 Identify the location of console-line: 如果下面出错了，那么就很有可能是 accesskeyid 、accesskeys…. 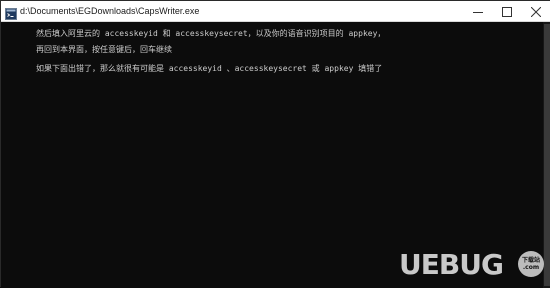
(209, 68).